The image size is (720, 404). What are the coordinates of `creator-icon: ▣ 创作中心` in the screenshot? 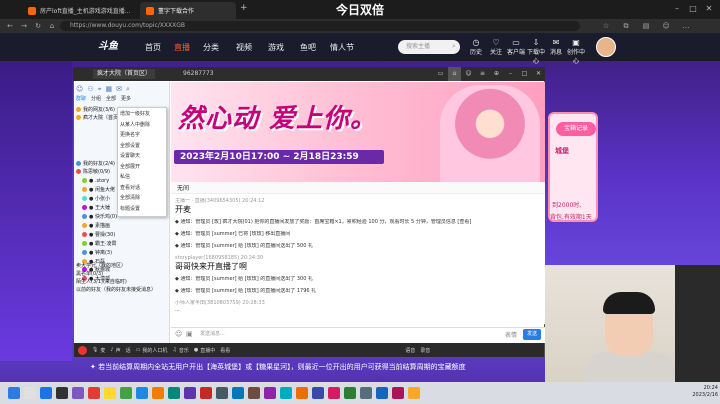 It's located at (576, 51).